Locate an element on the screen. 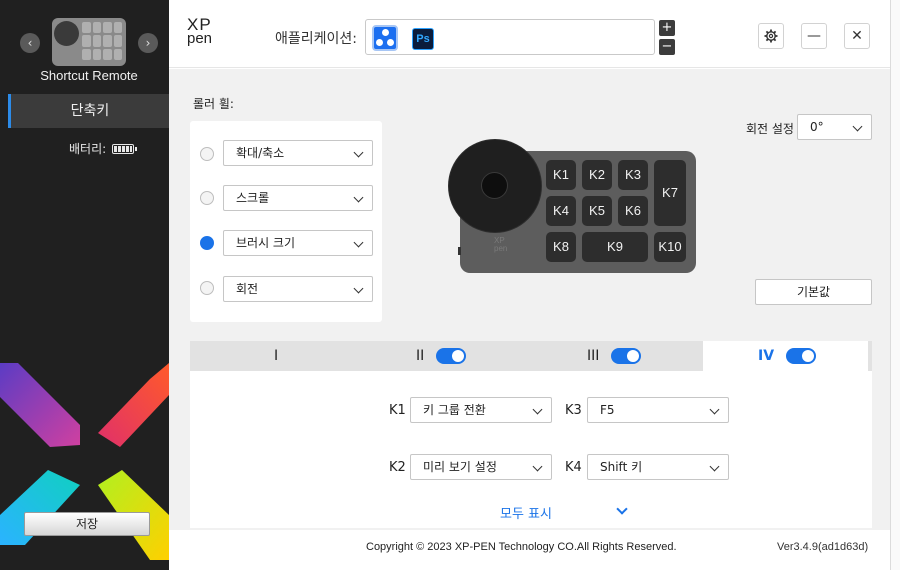 The image size is (900, 570). roller-brush-size-select: 브러시 크기 is located at coordinates (298, 243).